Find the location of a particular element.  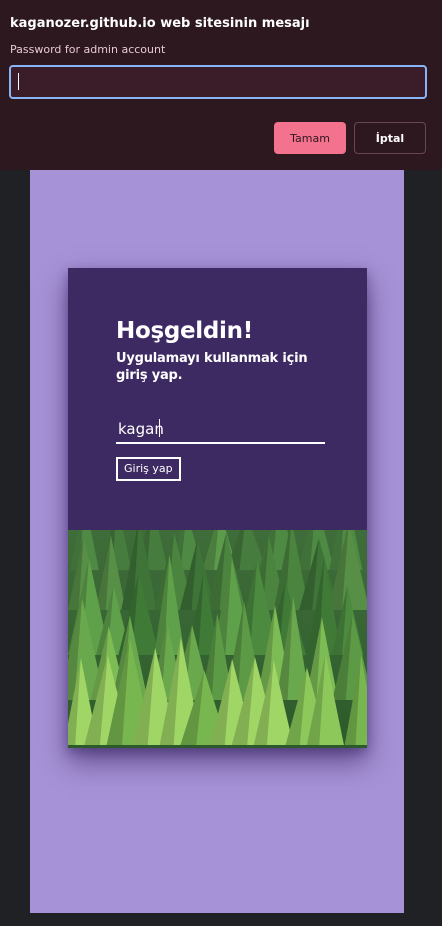

username-input is located at coordinates (220, 430).